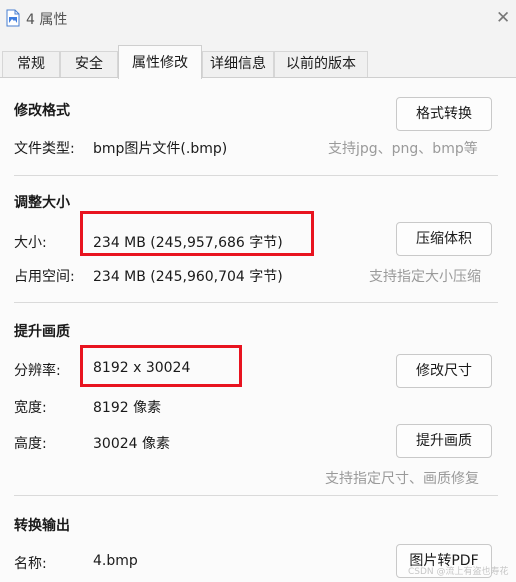 The width and height of the screenshot is (516, 582). Describe the element at coordinates (30, 444) in the screenshot. I see `height-label: 高度:` at that location.